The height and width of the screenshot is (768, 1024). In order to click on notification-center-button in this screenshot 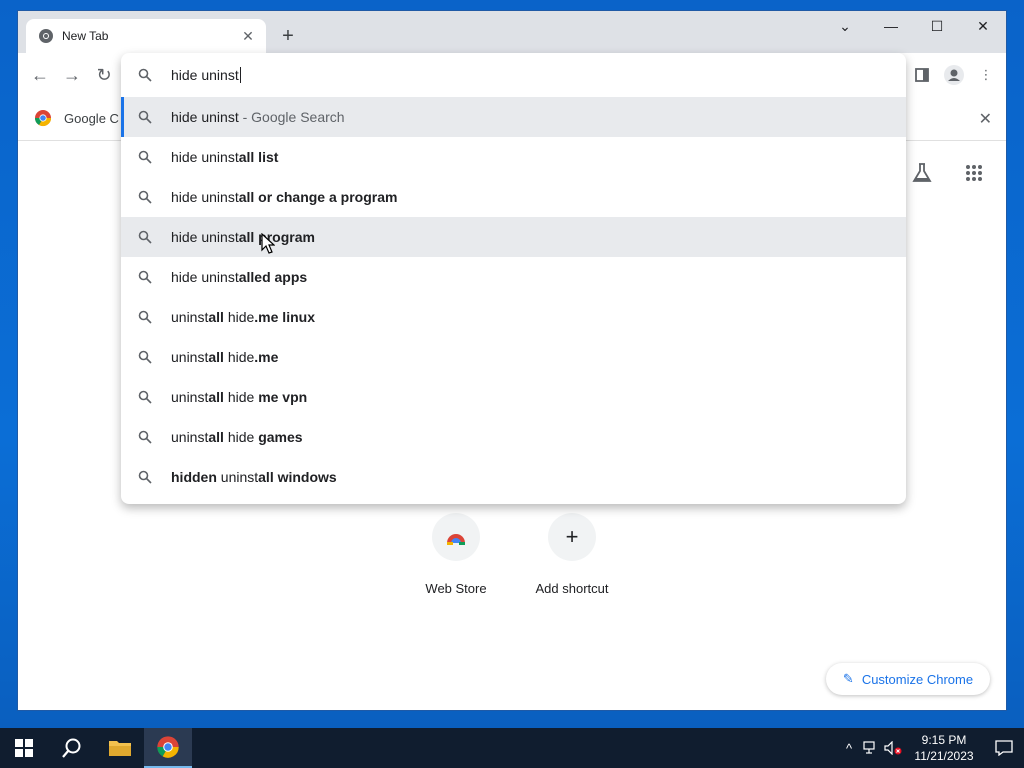, I will do `click(1004, 748)`.